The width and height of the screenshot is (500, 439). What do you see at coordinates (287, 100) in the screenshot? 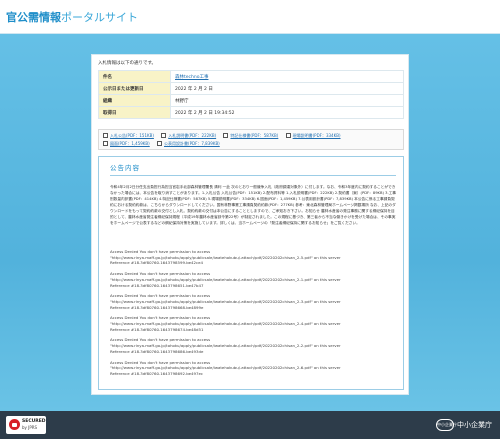
I see `info-value: 林野庁` at bounding box center [287, 100].